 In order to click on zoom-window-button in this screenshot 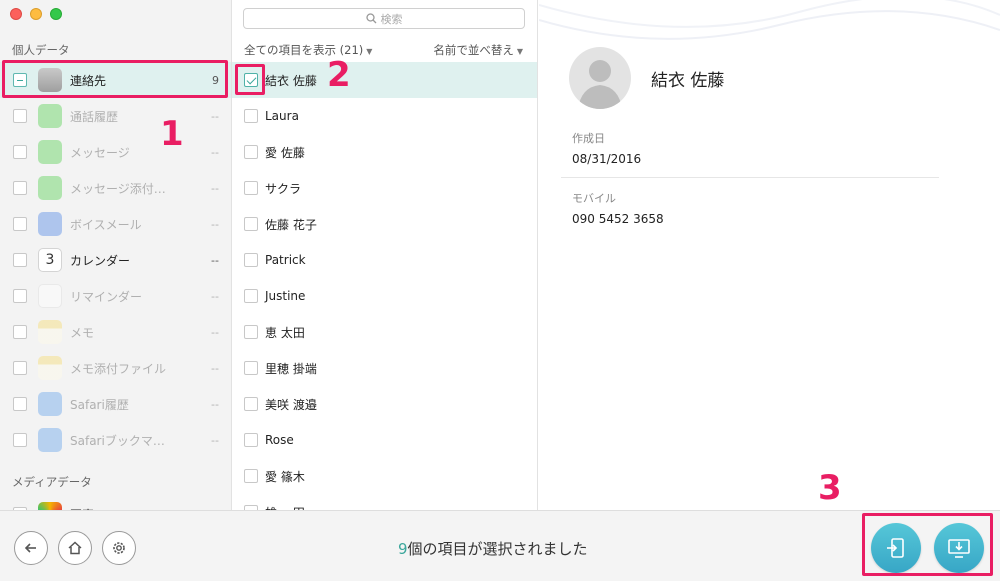, I will do `click(56, 14)`.